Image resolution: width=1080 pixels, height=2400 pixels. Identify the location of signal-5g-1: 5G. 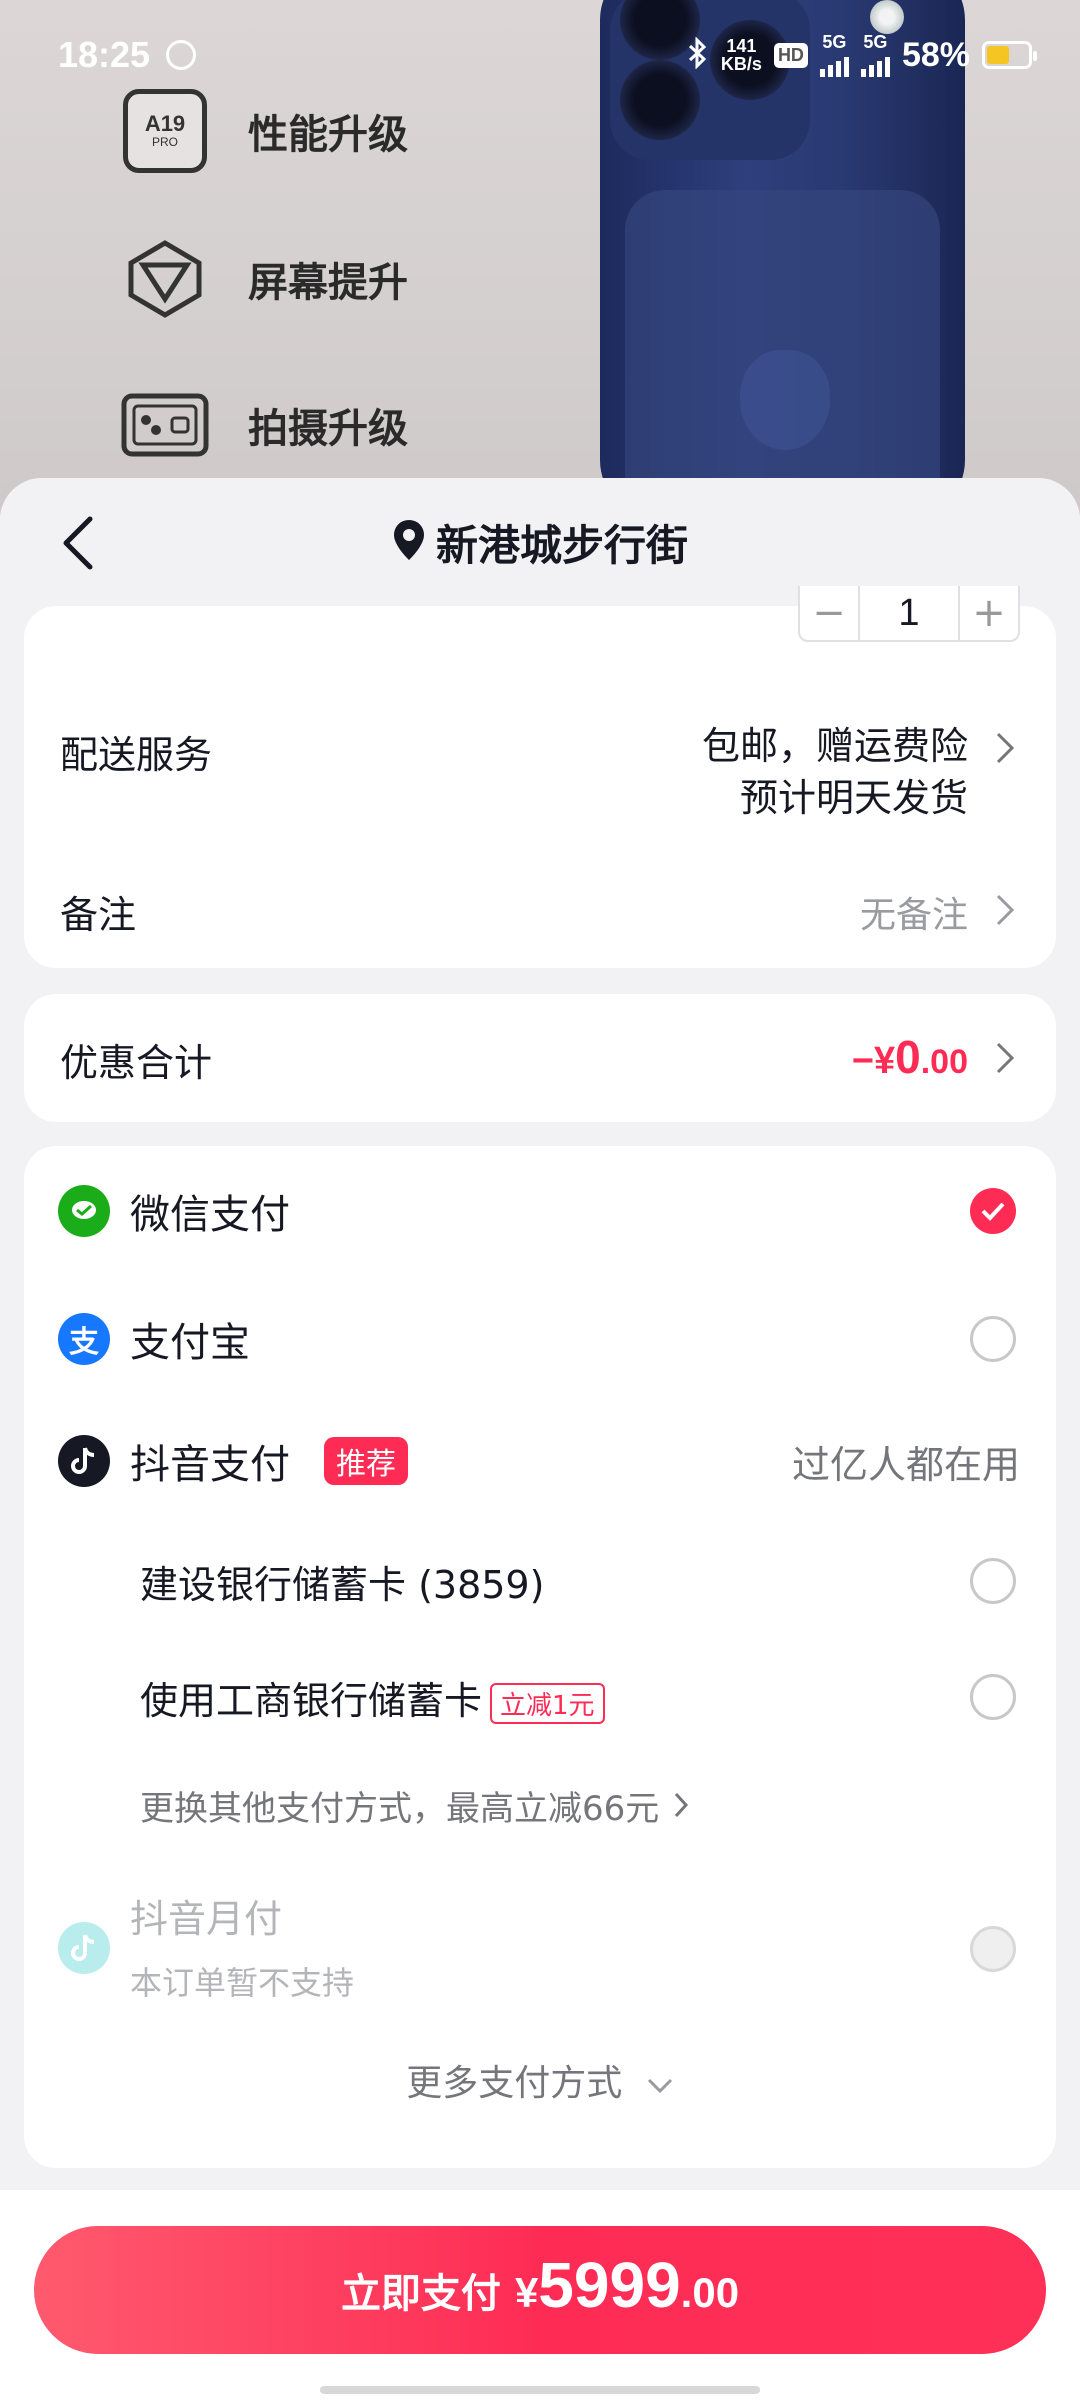
(834, 55).